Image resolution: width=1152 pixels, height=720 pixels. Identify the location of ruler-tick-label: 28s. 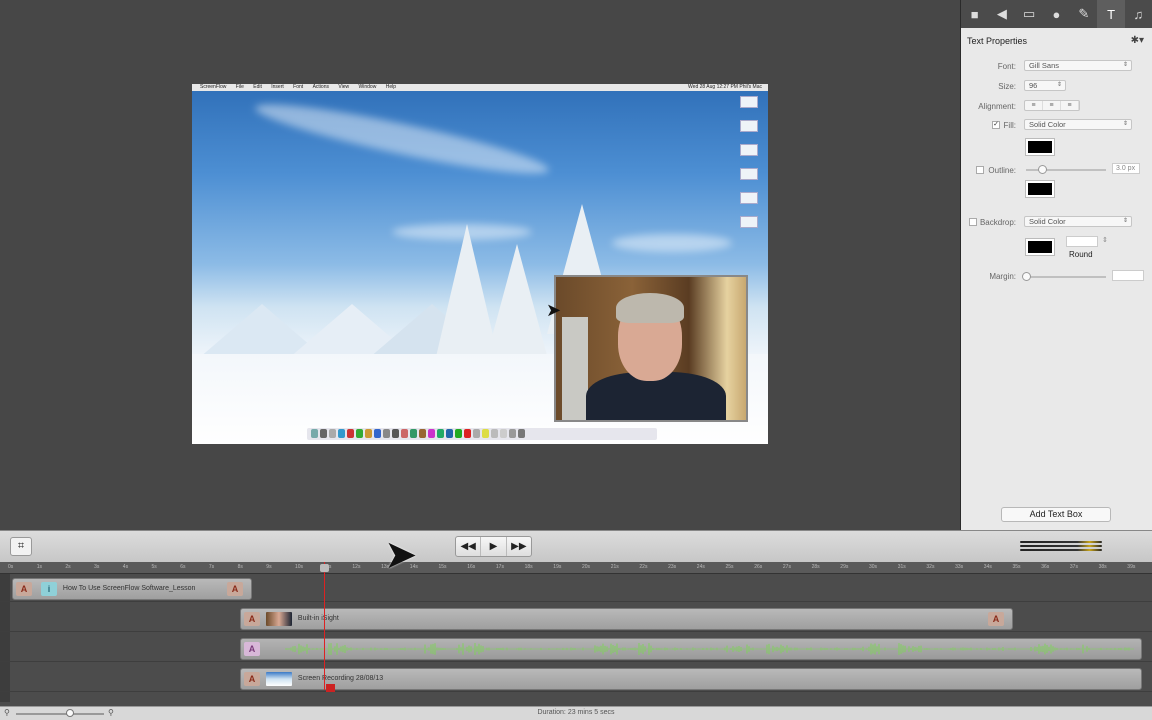
(815, 567).